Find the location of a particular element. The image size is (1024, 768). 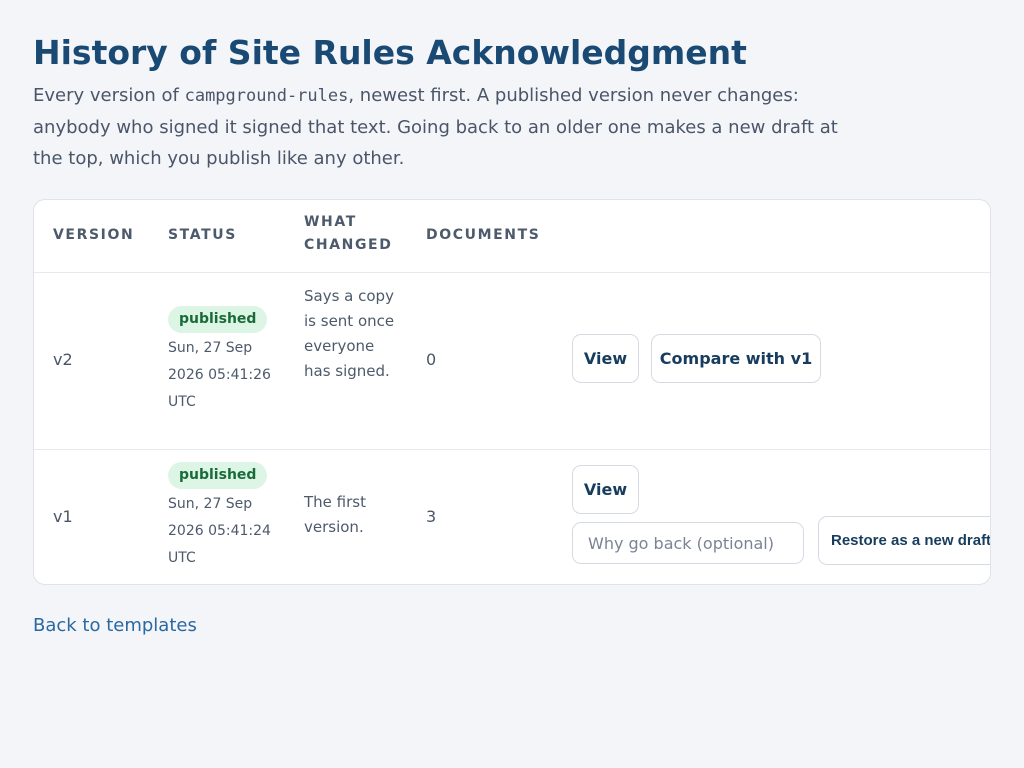

version-label: v2 is located at coordinates (63, 359).